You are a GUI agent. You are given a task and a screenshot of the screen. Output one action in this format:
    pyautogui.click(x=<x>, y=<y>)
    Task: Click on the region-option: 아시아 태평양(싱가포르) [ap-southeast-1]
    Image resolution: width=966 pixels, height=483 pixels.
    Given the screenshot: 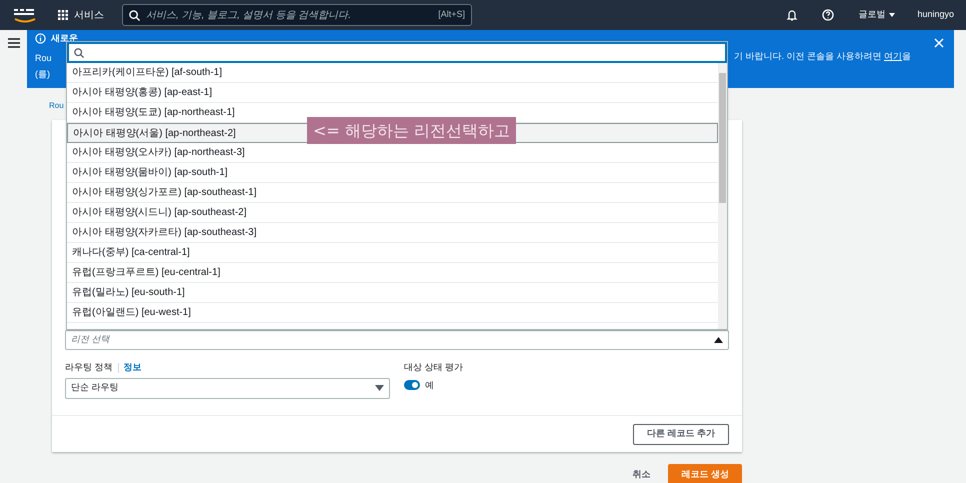 What is the action you would take?
    pyautogui.click(x=392, y=193)
    